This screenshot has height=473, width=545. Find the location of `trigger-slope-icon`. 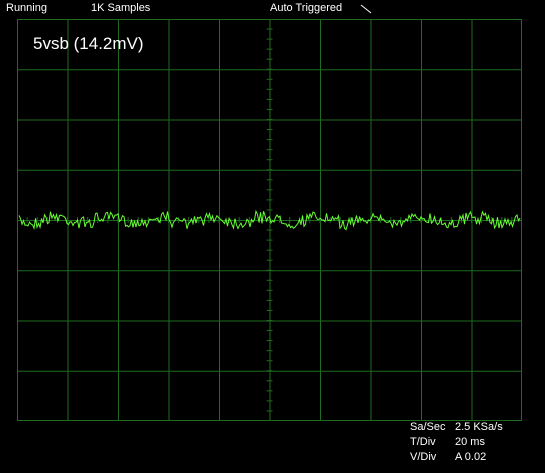

trigger-slope-icon is located at coordinates (366, 9).